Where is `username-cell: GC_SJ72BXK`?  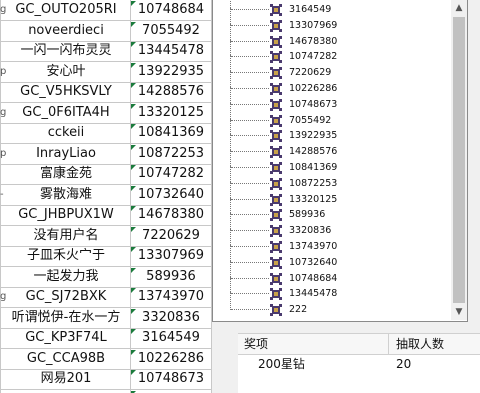
username-cell: GC_SJ72BXK is located at coordinates (66, 297).